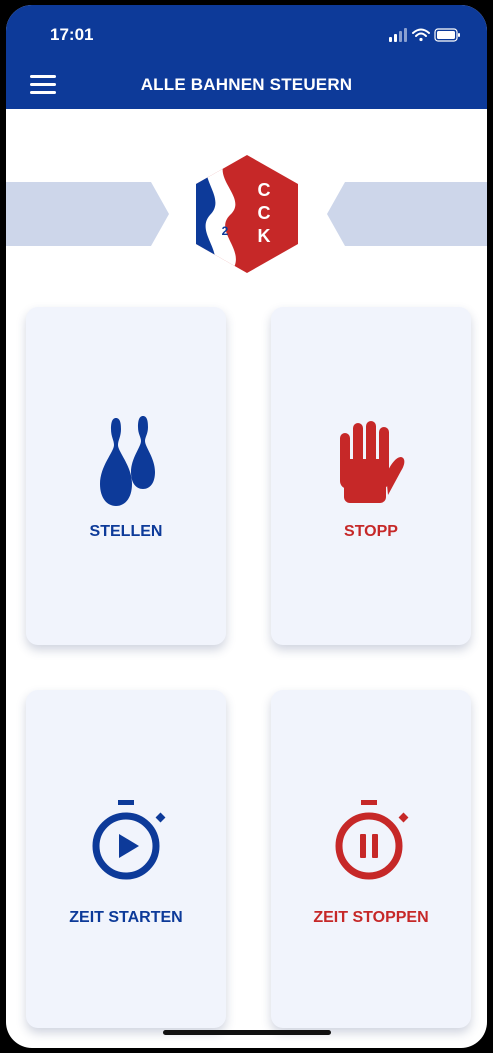  I want to click on zeit-starten-button: ZEIT STARTEN, so click(126, 859).